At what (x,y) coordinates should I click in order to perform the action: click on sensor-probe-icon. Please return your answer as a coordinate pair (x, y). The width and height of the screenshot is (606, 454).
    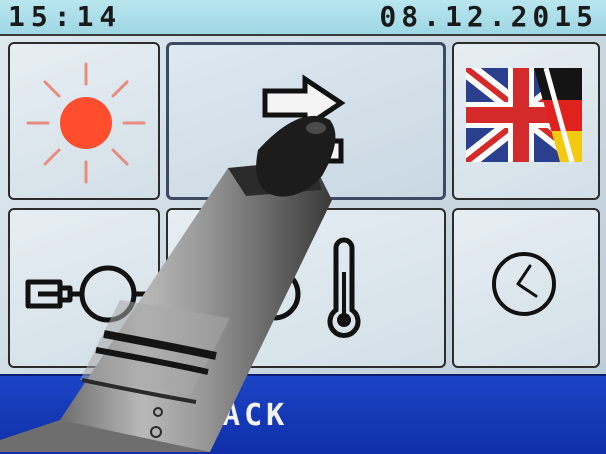
    Looking at the image, I should click on (92, 294).